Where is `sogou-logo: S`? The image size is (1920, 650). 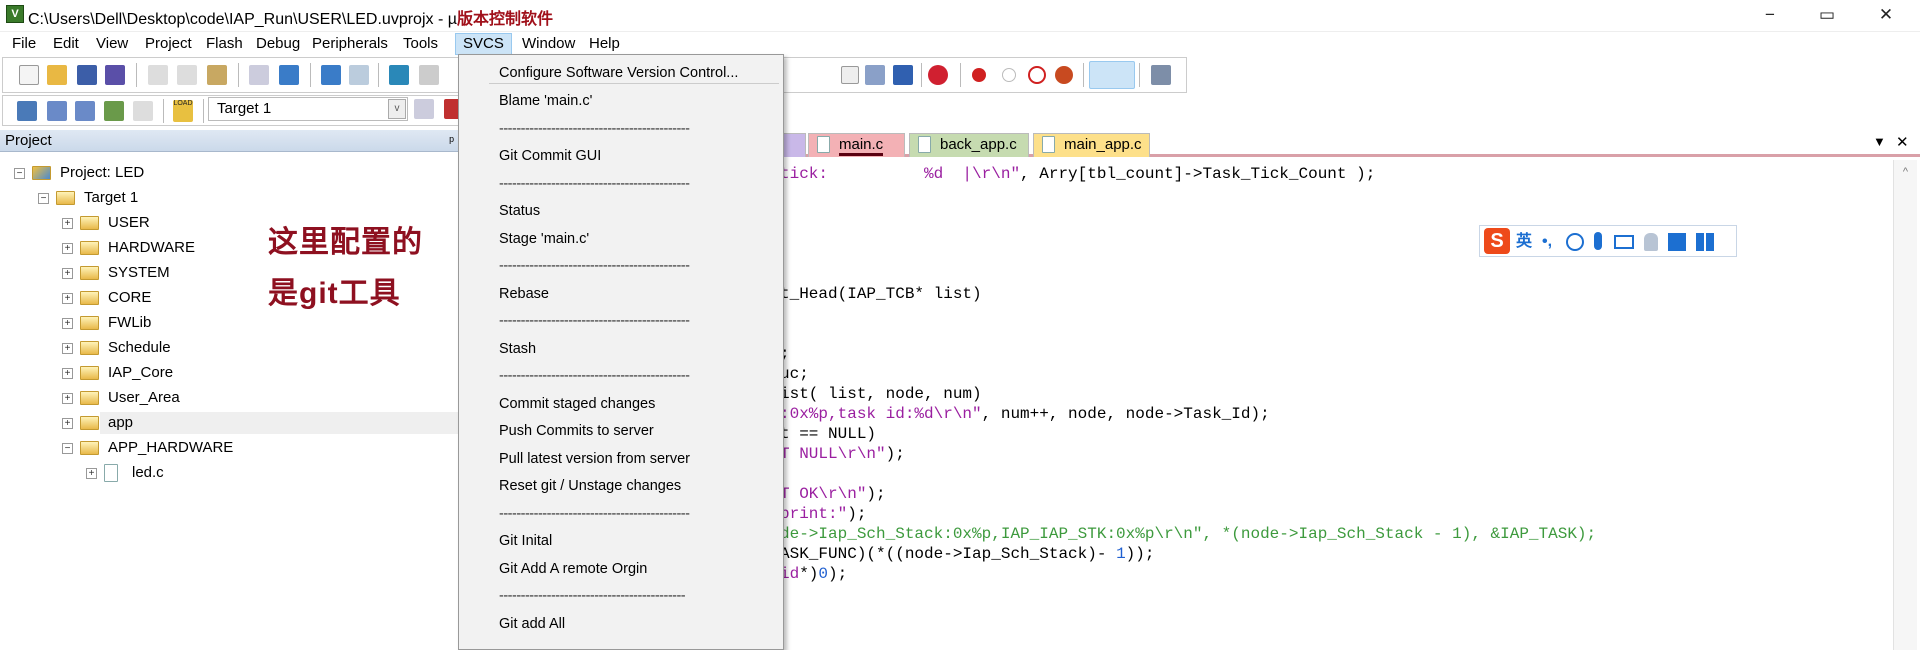 sogou-logo: S is located at coordinates (1497, 241).